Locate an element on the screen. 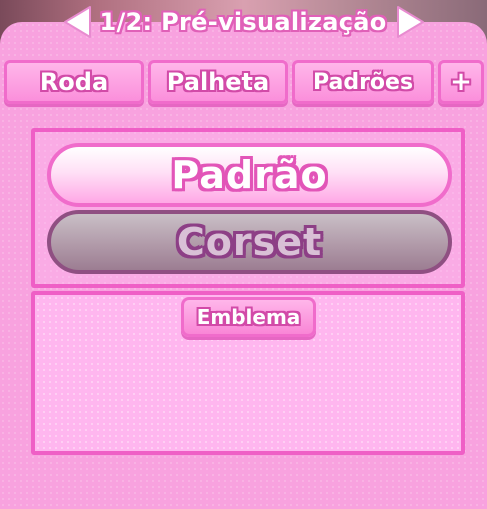 The width and height of the screenshot is (487, 509). tab-label: Padrões is located at coordinates (363, 82).